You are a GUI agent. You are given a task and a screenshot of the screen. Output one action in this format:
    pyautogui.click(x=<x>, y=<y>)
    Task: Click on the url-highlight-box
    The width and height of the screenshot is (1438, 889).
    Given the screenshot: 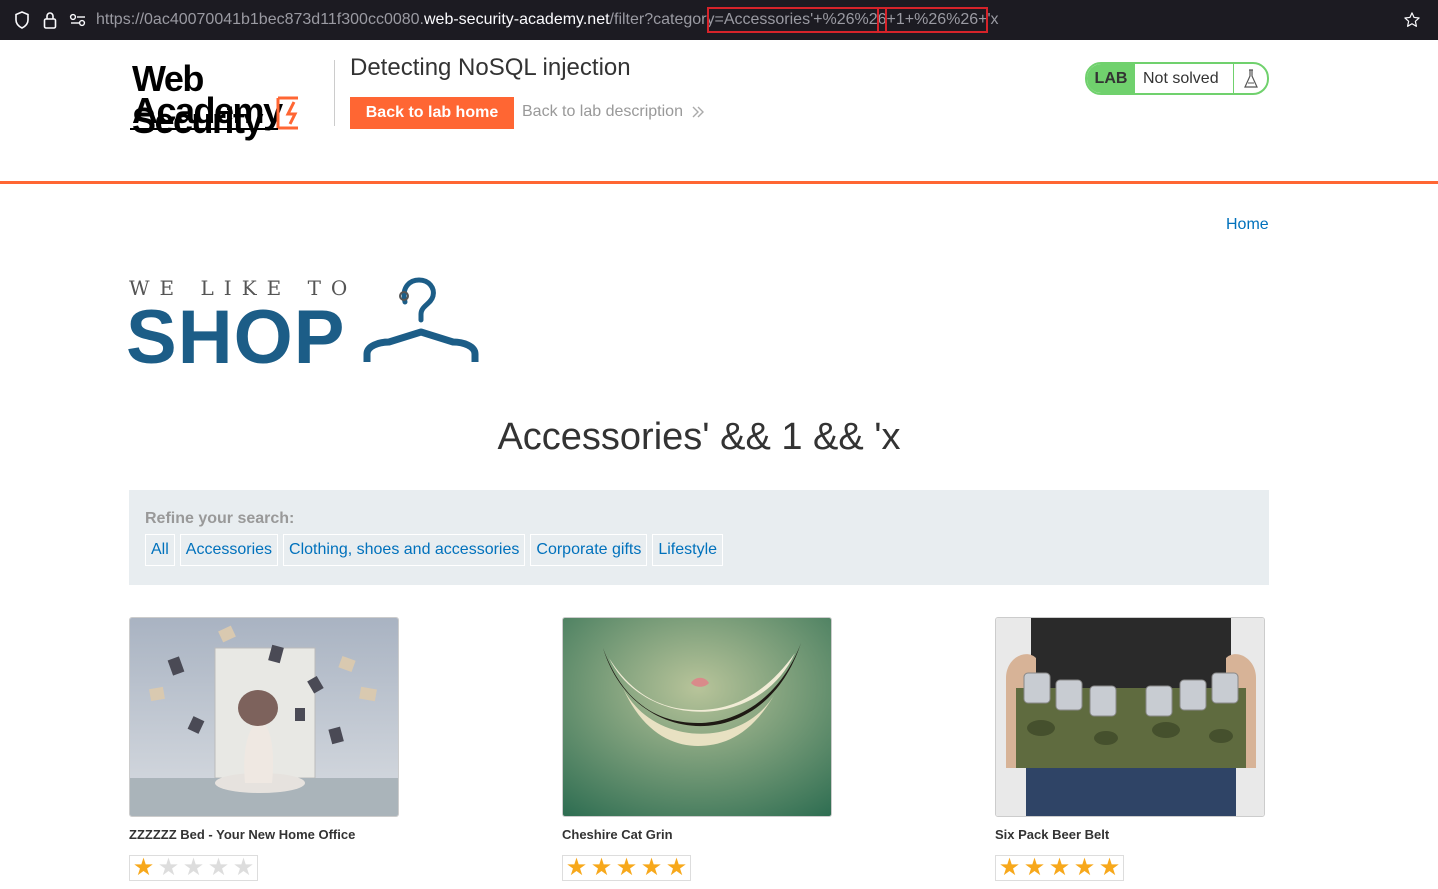 What is the action you would take?
    pyautogui.click(x=847, y=20)
    